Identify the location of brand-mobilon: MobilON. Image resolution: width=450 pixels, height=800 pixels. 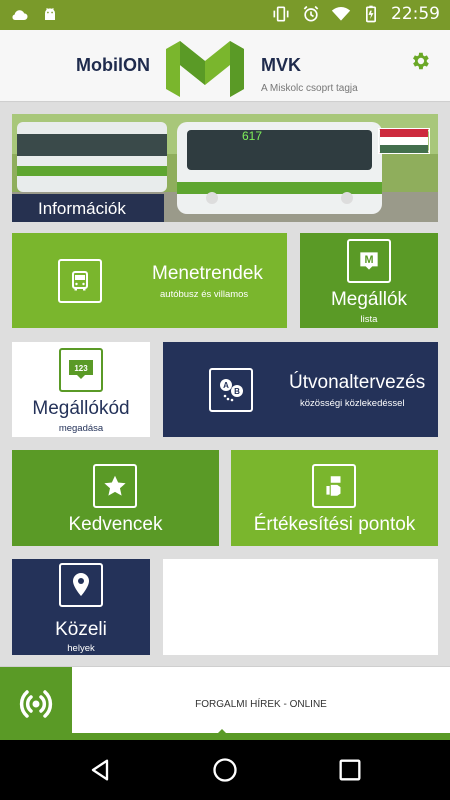
(113, 65).